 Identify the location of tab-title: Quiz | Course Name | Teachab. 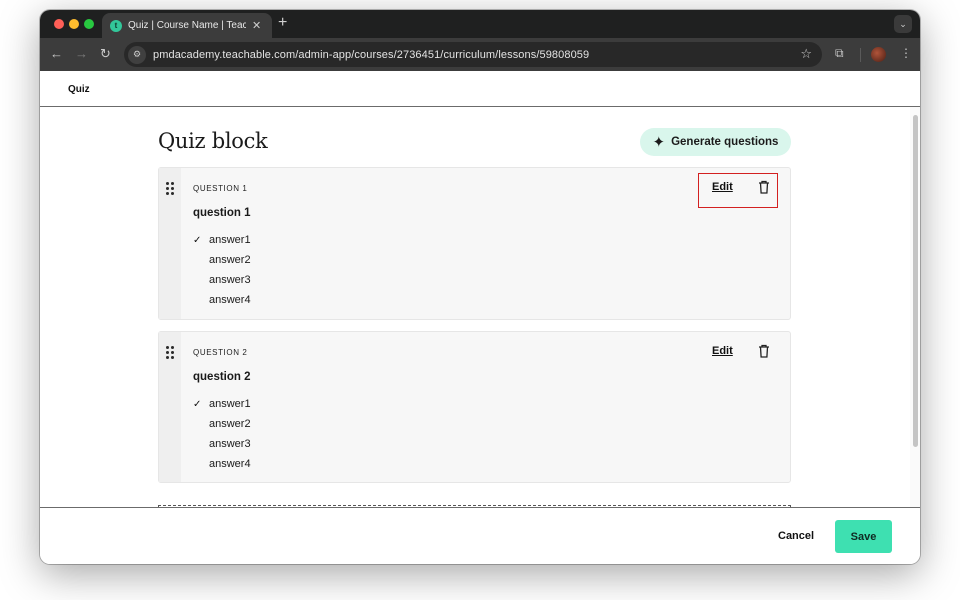
(187, 25).